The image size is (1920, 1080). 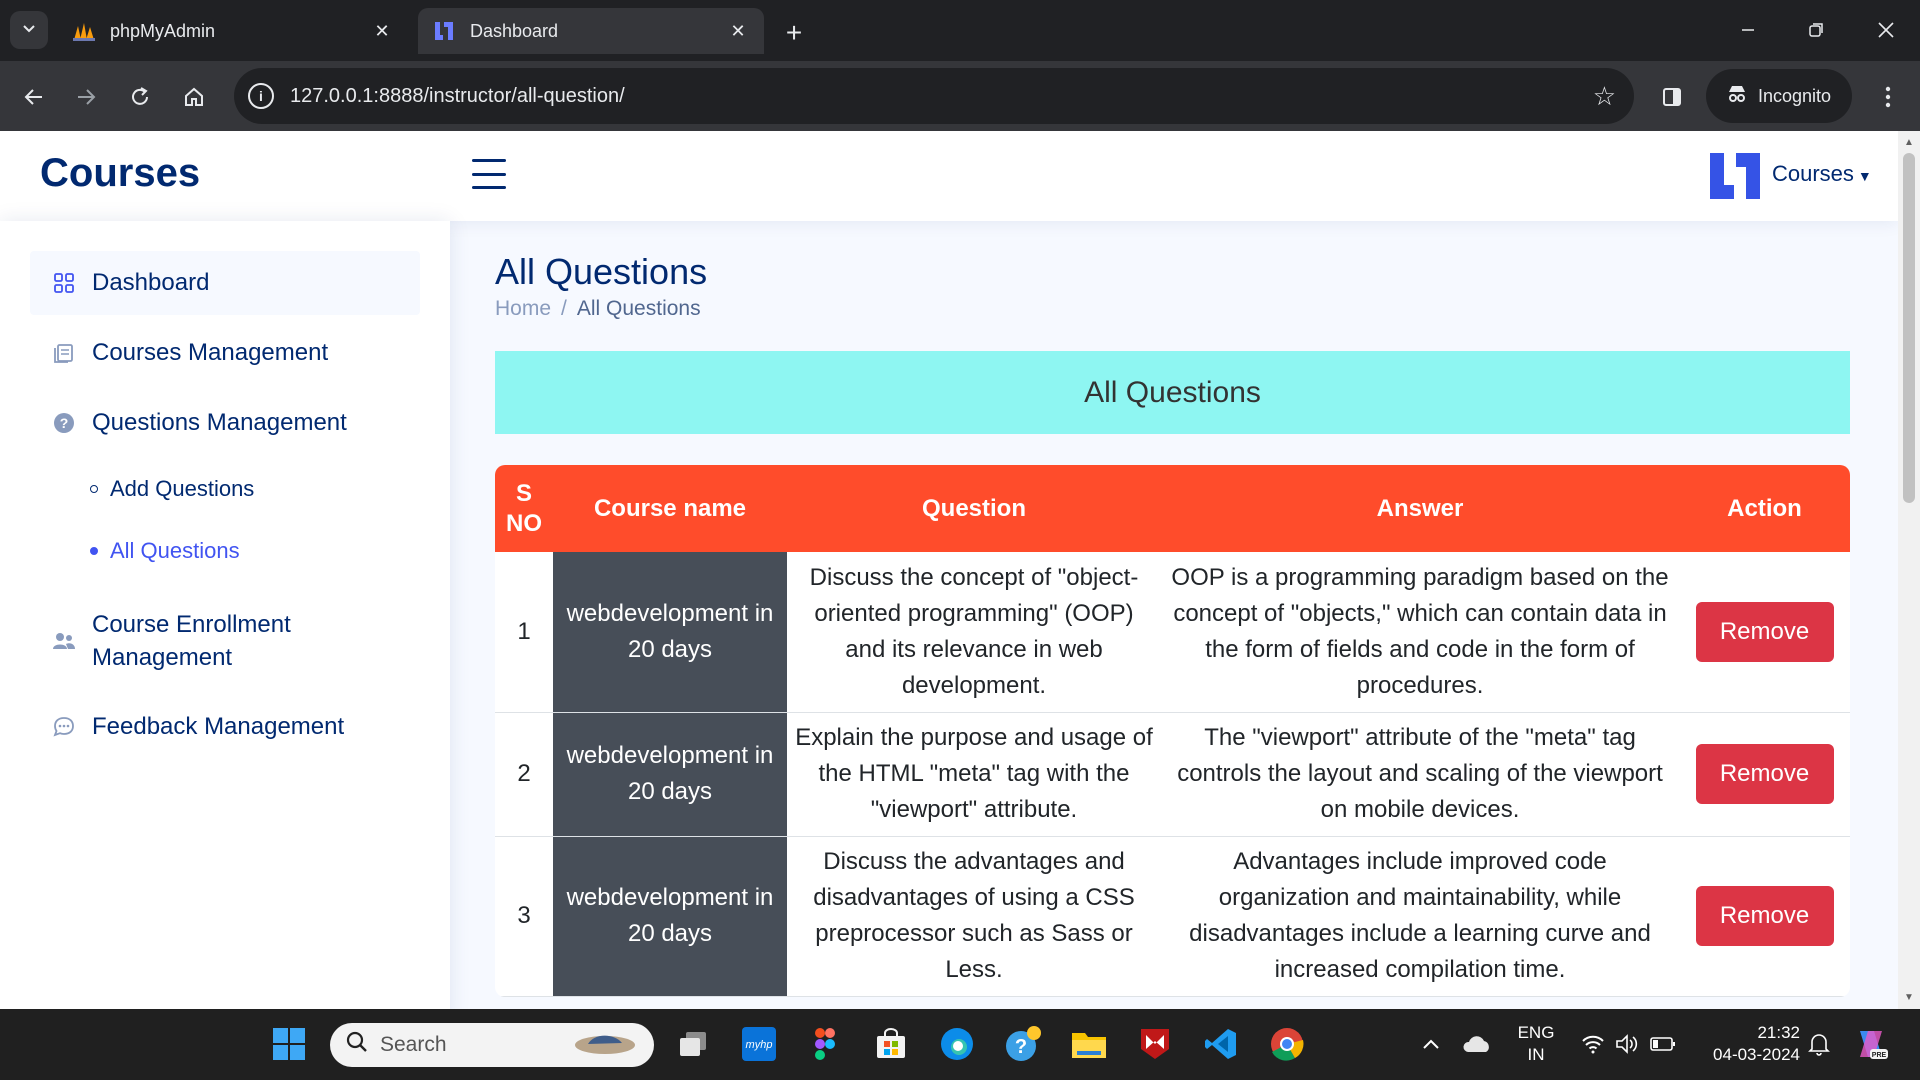 I want to click on scrollbar-thumb, so click(x=1909, y=328).